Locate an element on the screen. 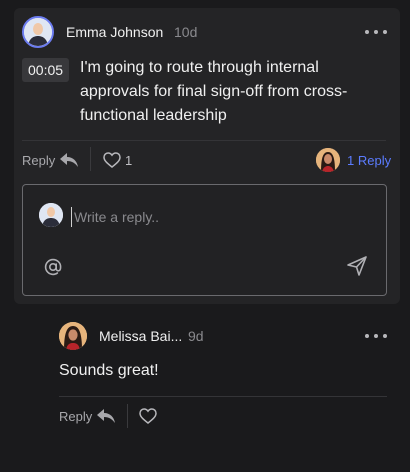  replies-count-link: 1 Reply is located at coordinates (369, 160).